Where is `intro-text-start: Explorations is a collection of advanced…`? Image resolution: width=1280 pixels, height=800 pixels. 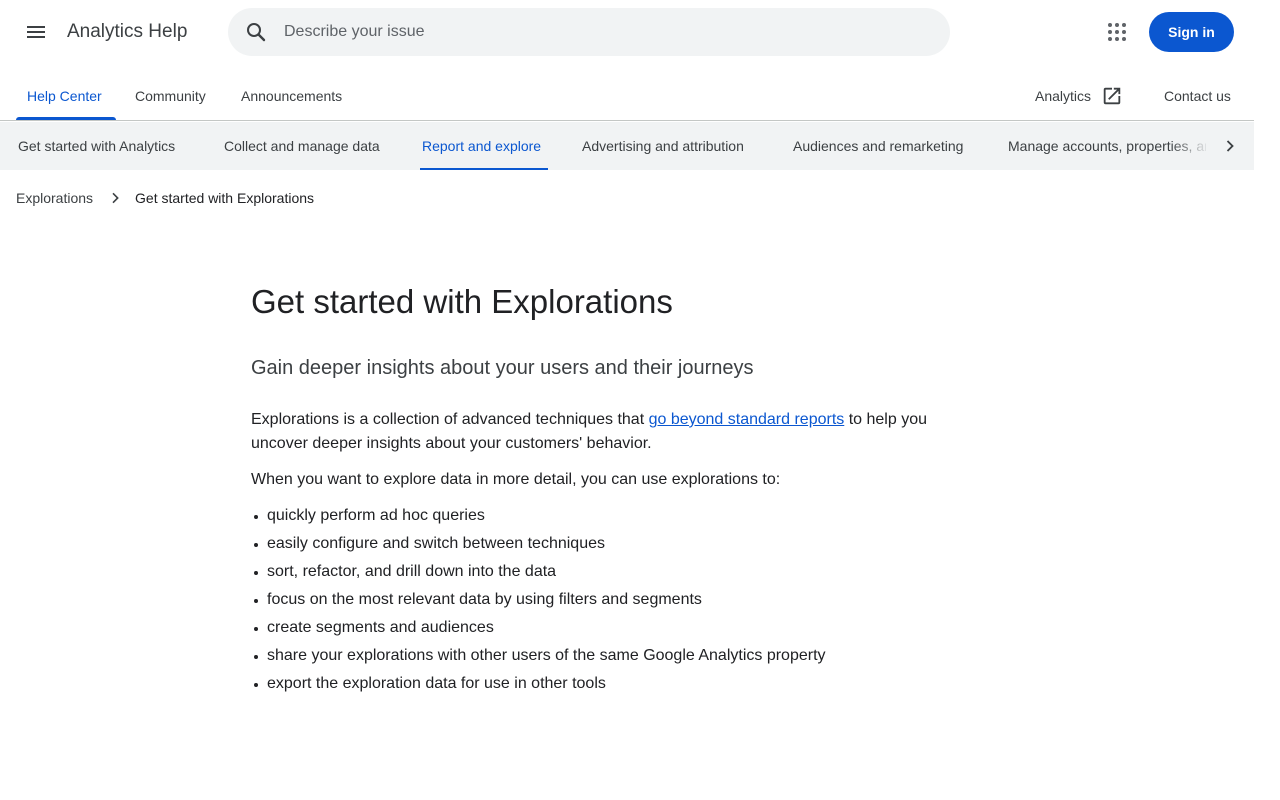 intro-text-start: Explorations is a collection of advanced… is located at coordinates (450, 419).